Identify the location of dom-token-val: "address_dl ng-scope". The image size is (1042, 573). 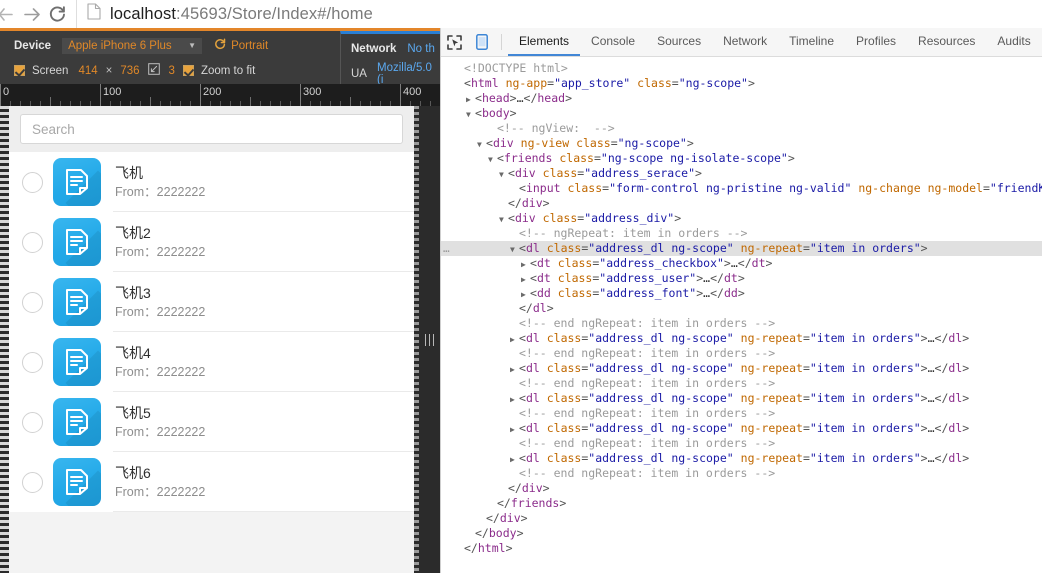
(661, 248).